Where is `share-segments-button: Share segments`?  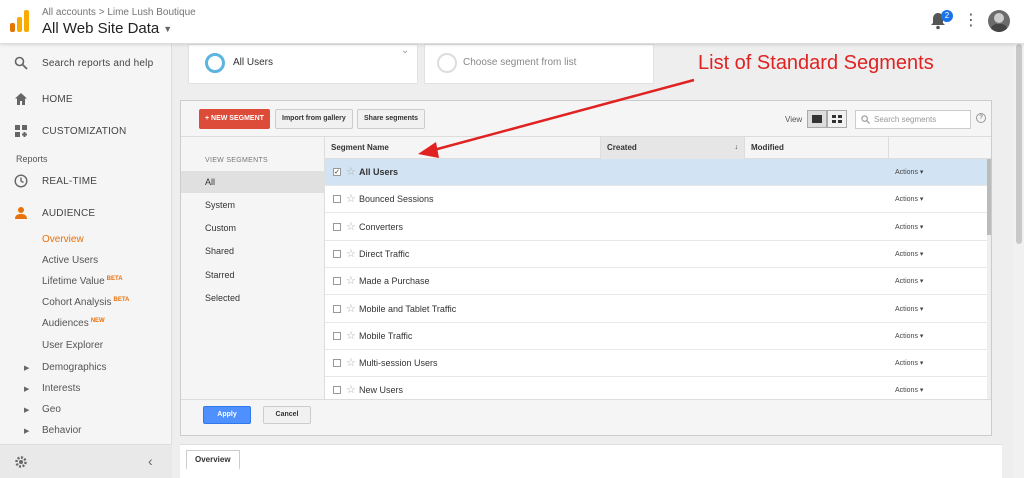
share-segments-button: Share segments is located at coordinates (391, 119).